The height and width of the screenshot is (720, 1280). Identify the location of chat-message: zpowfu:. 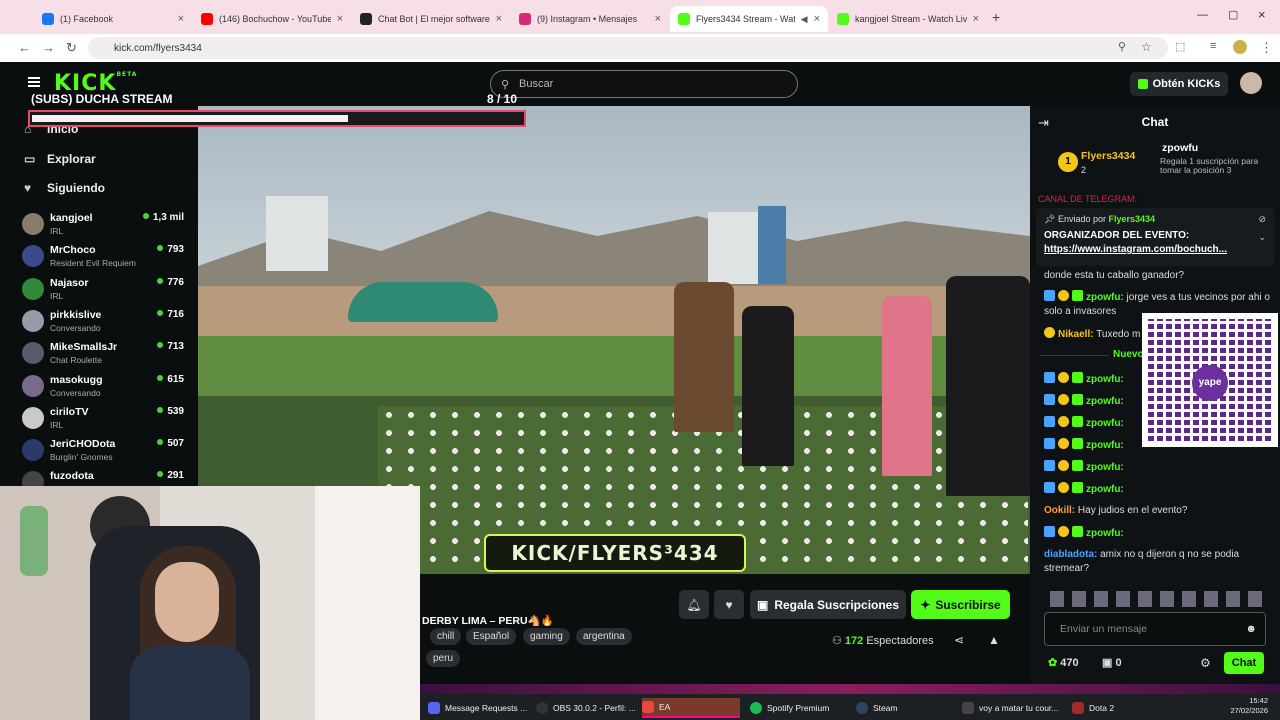
(1159, 533).